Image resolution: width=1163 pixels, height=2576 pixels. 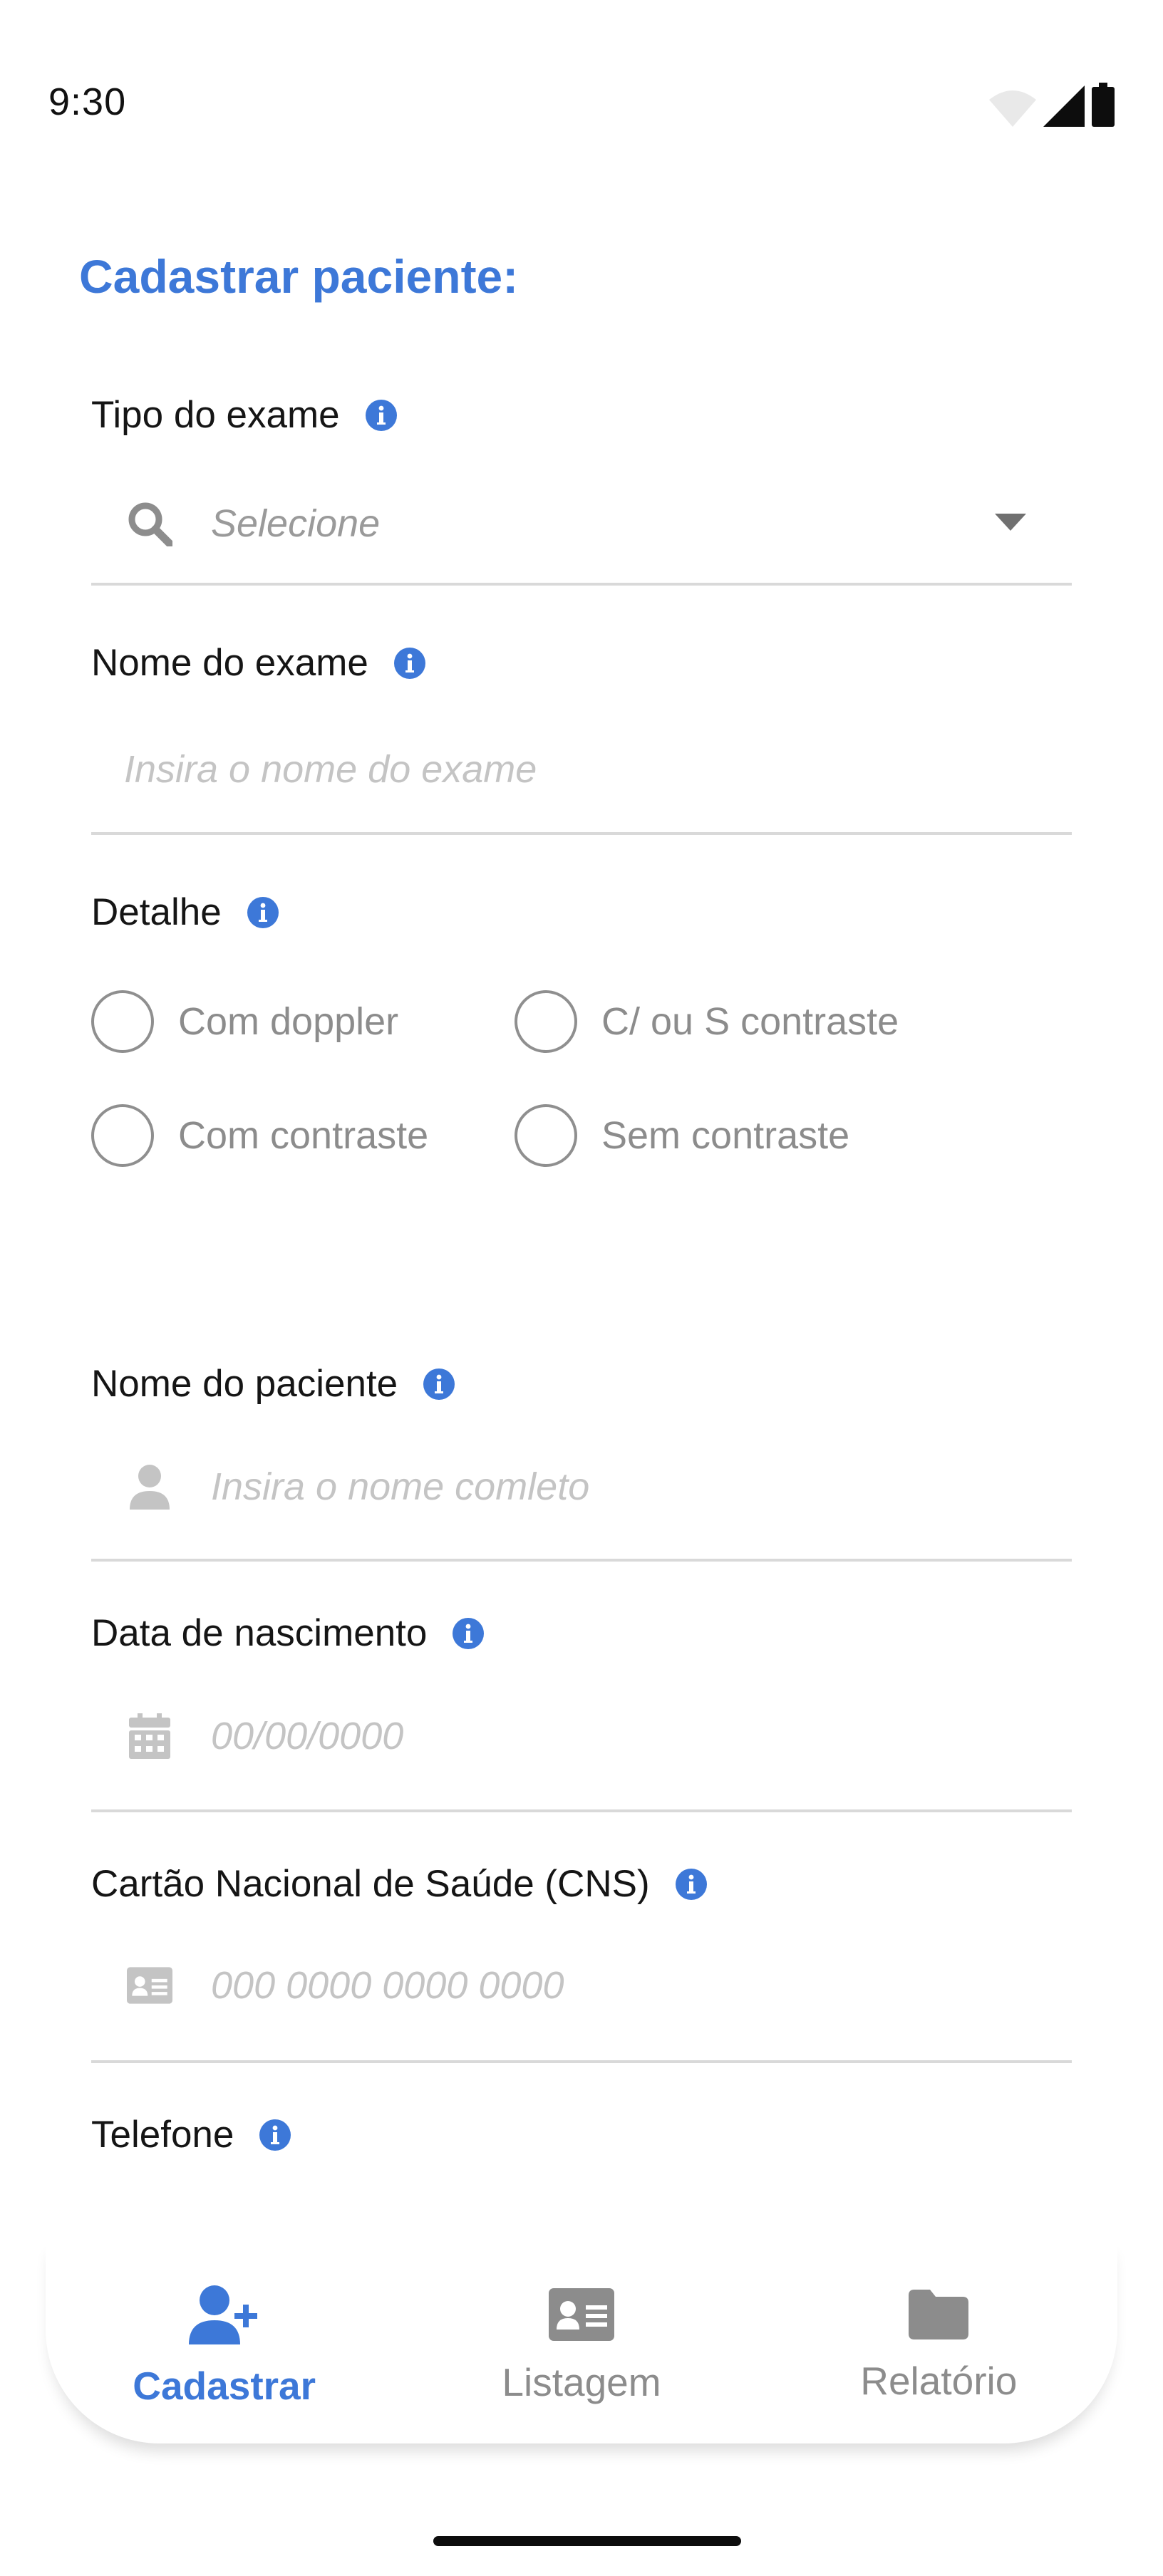 I want to click on bottom-nav: Cadastrar Listagem Relatório, so click(x=581, y=2340).